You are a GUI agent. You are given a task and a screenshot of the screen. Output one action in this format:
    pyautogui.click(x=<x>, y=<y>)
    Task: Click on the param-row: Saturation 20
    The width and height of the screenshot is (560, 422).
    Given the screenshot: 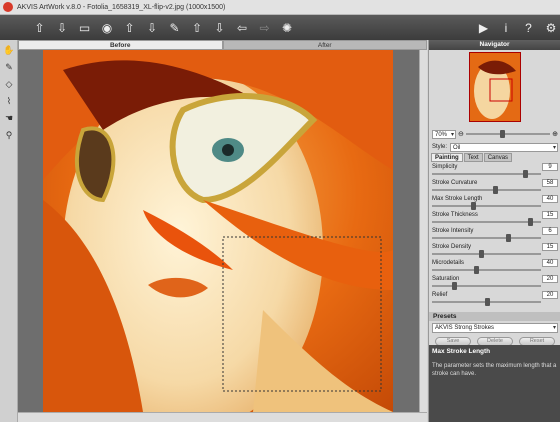 What is the action you would take?
    pyautogui.click(x=494, y=282)
    